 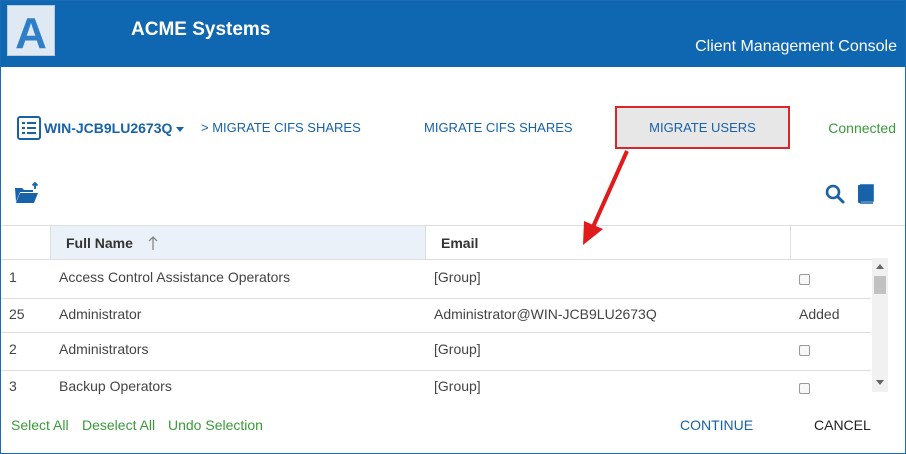 What do you see at coordinates (835, 196) in the screenshot?
I see `search-icon` at bounding box center [835, 196].